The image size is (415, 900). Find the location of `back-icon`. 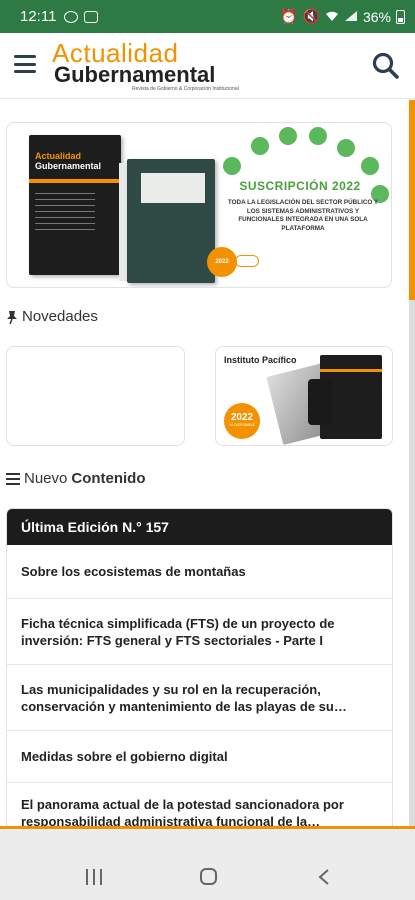

back-icon is located at coordinates (324, 877).